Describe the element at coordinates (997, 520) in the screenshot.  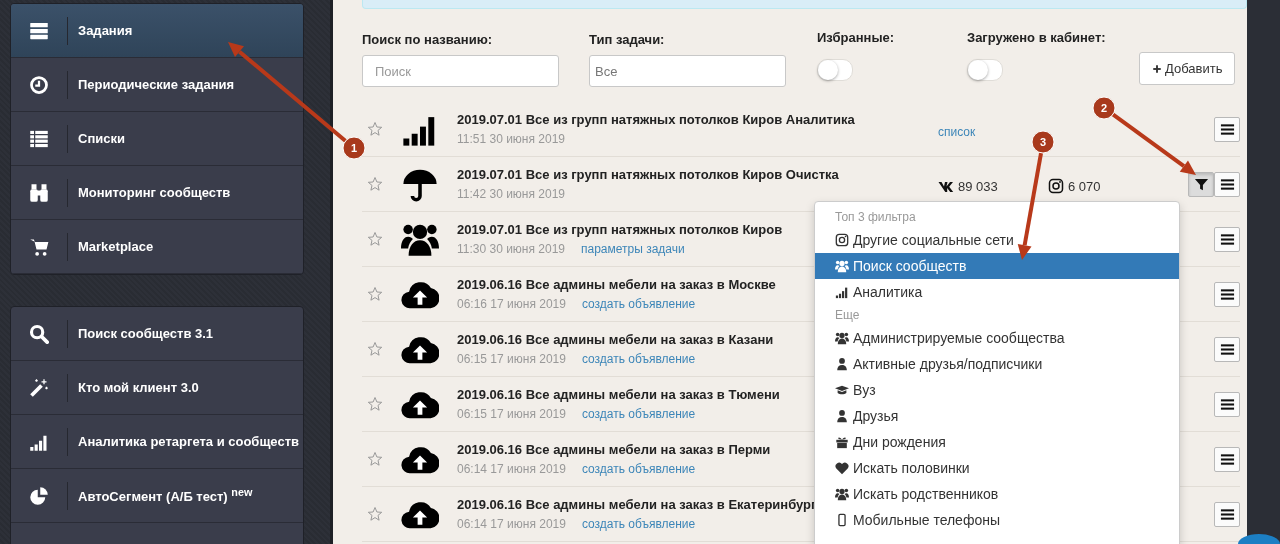
I see `dropdown-item: Мобильные телефоны` at that location.